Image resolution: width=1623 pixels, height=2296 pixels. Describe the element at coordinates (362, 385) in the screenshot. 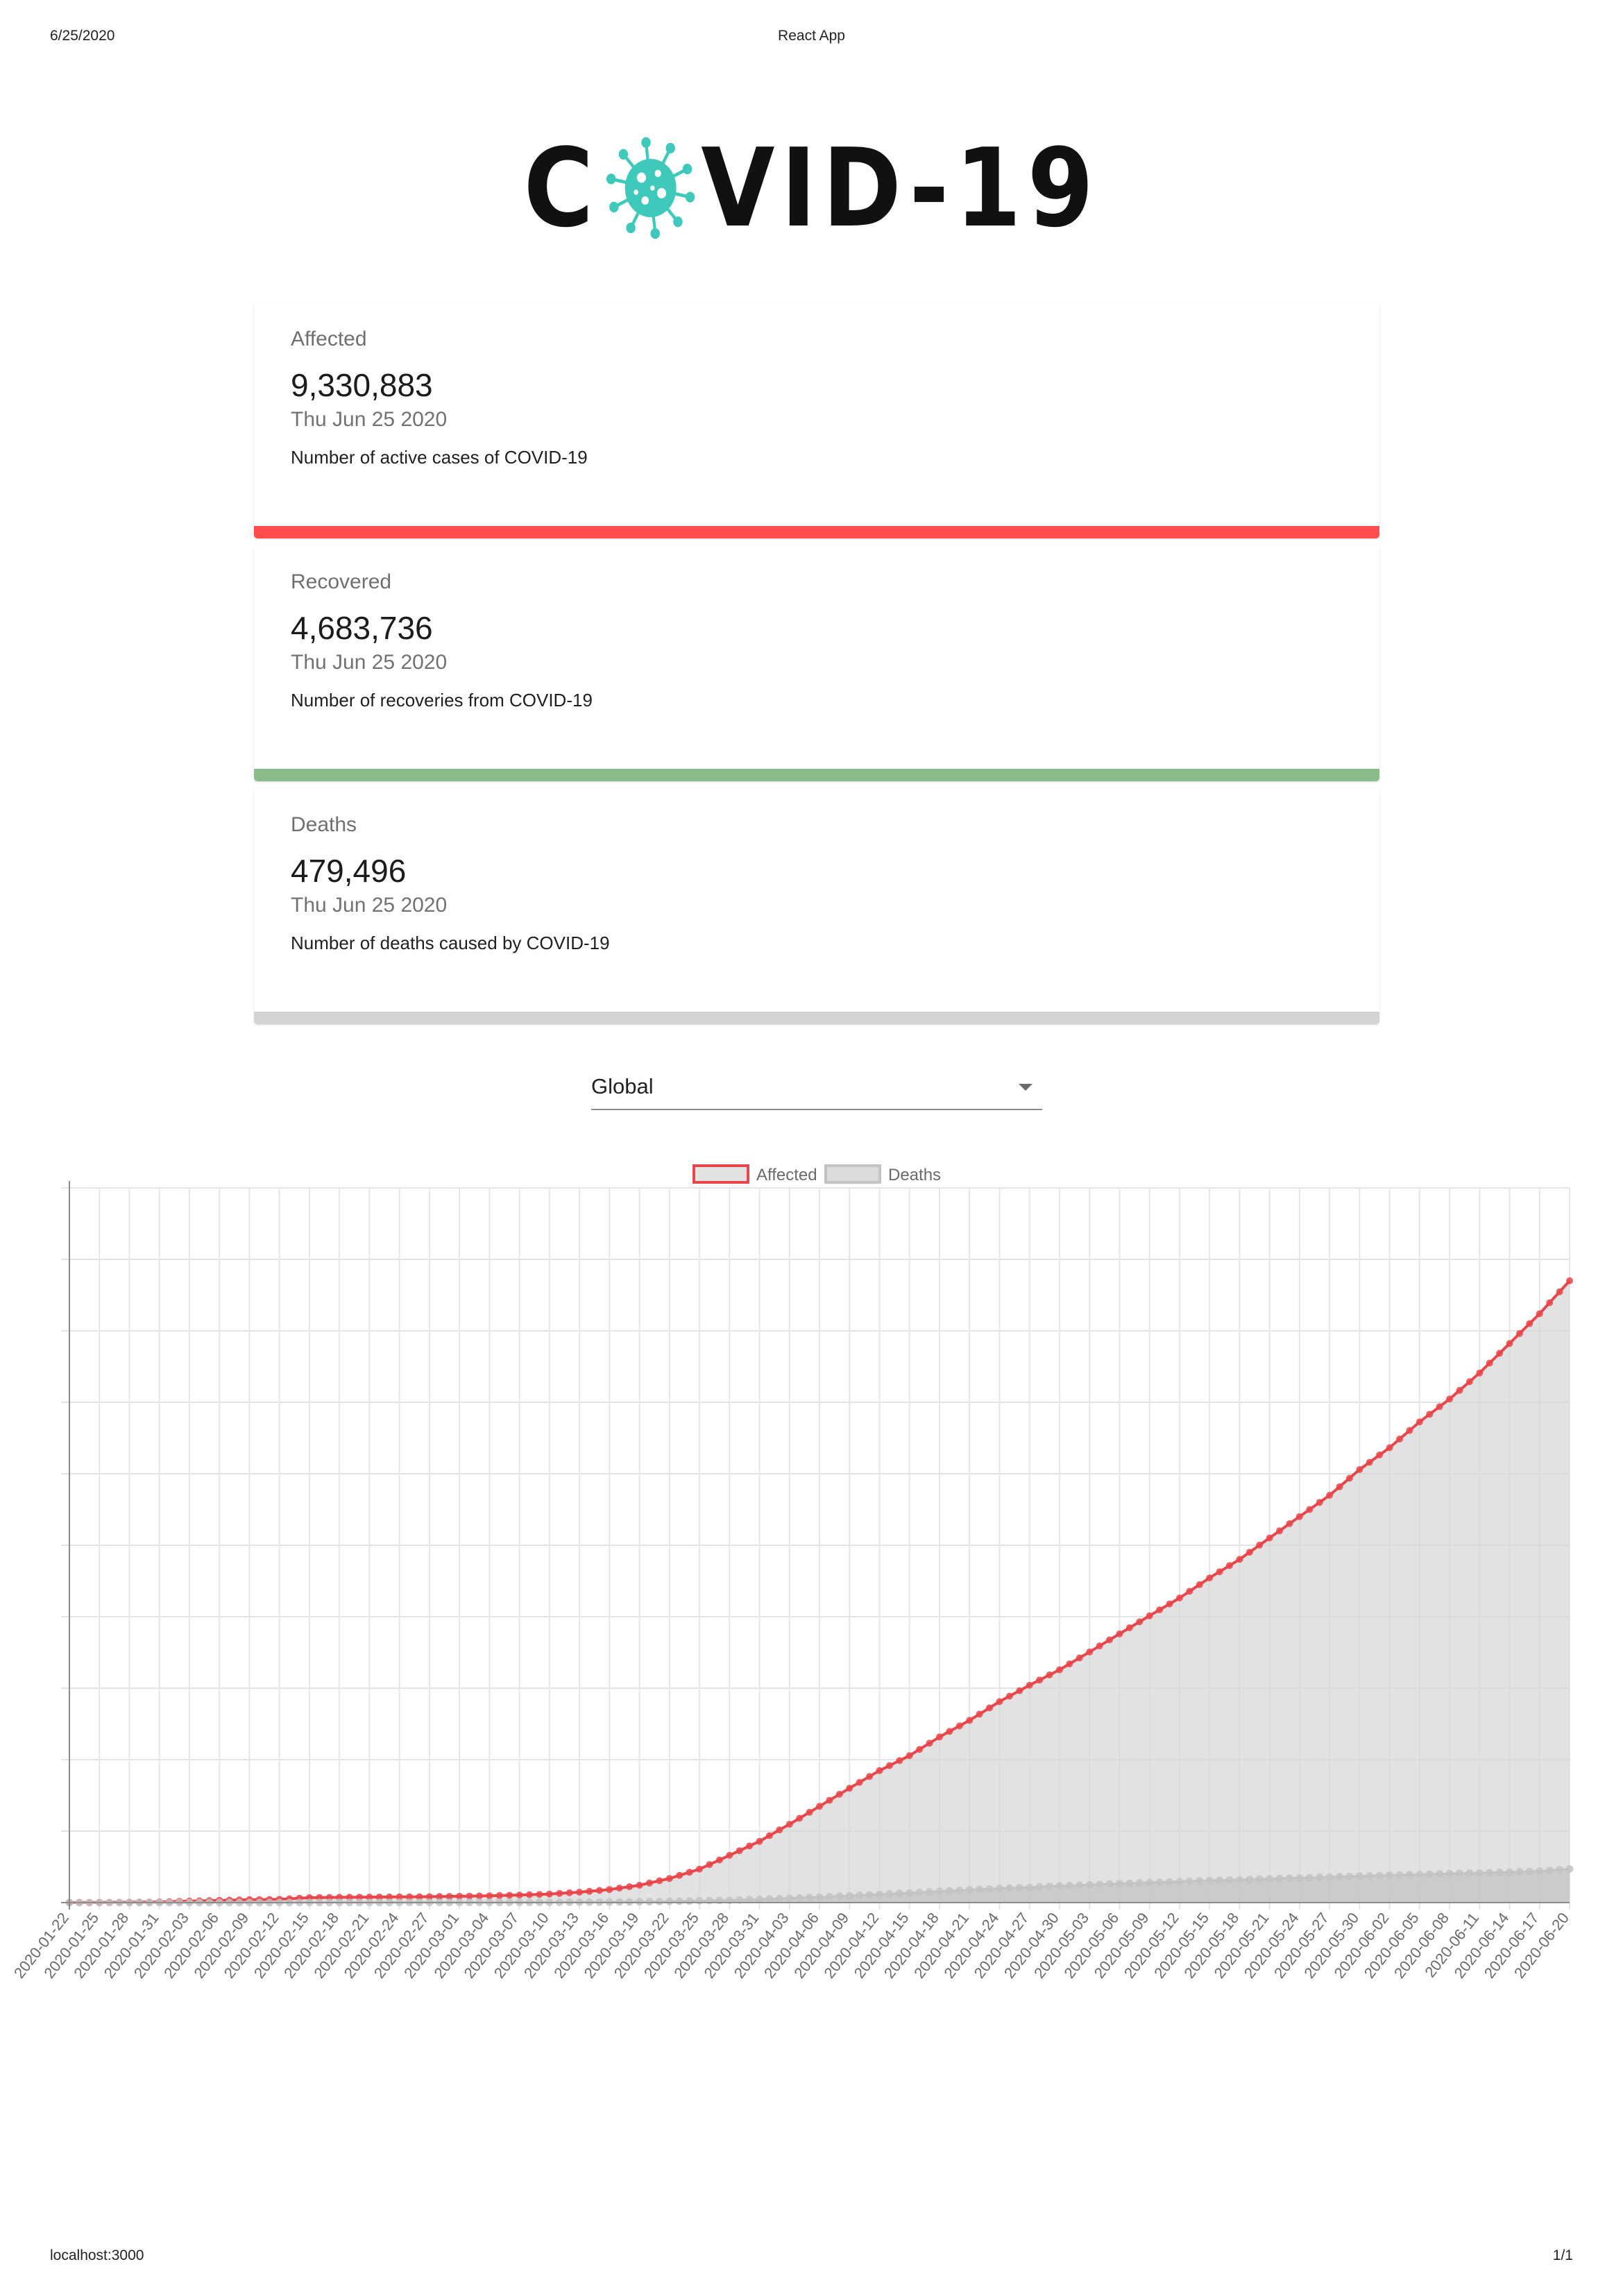

I see `card-value: 9,330,883` at that location.